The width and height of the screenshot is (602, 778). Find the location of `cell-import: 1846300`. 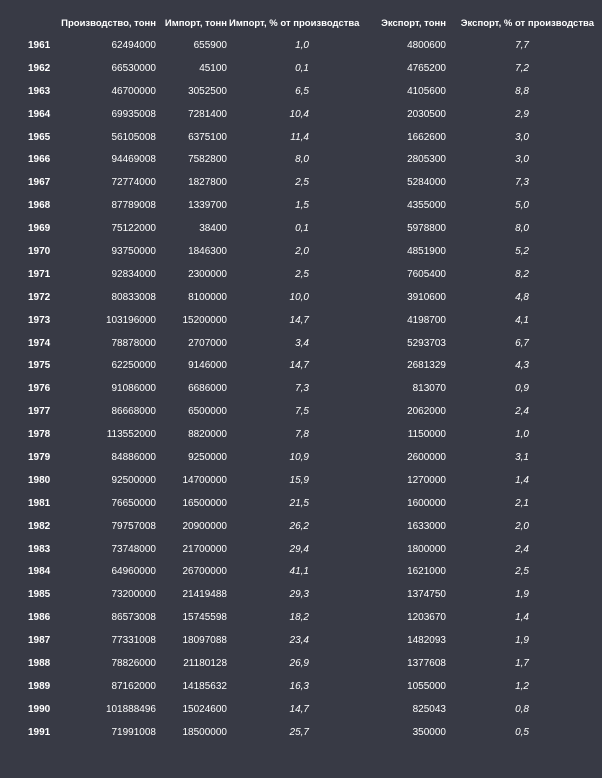

cell-import: 1846300 is located at coordinates (207, 251).